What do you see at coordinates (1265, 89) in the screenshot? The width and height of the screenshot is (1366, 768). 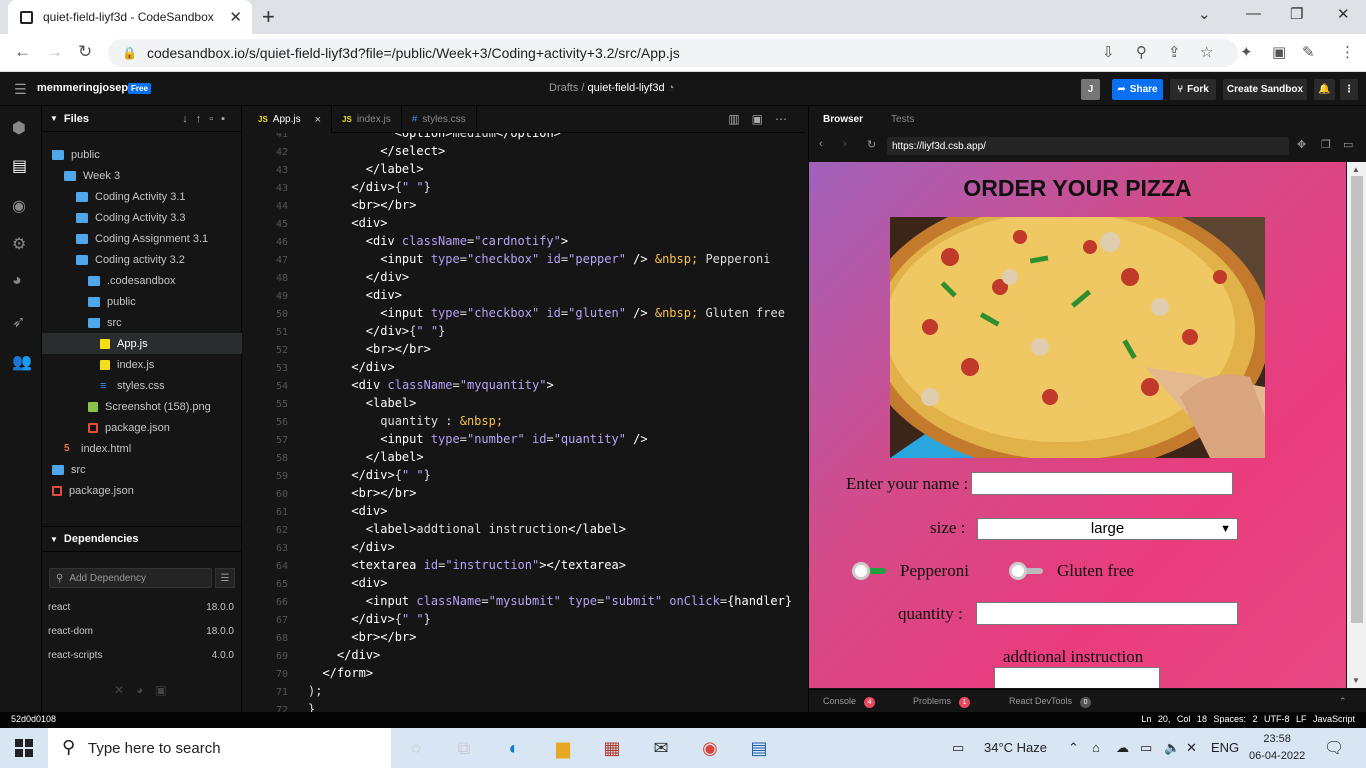 I see `create-sandbox-button: Create Sandbox` at bounding box center [1265, 89].